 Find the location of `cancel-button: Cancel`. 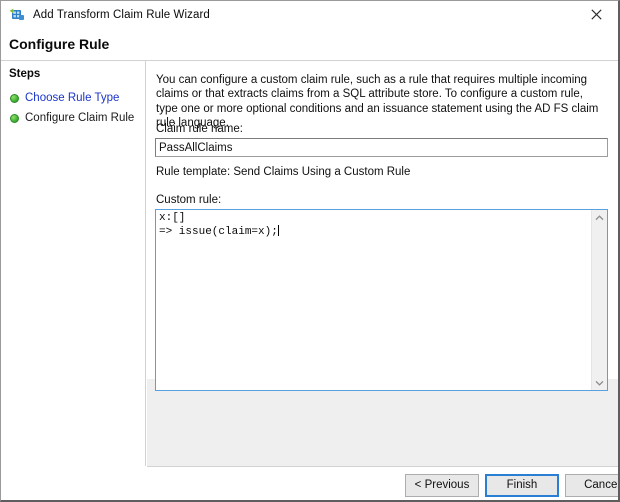

cancel-button: Cancel is located at coordinates (591, 485).